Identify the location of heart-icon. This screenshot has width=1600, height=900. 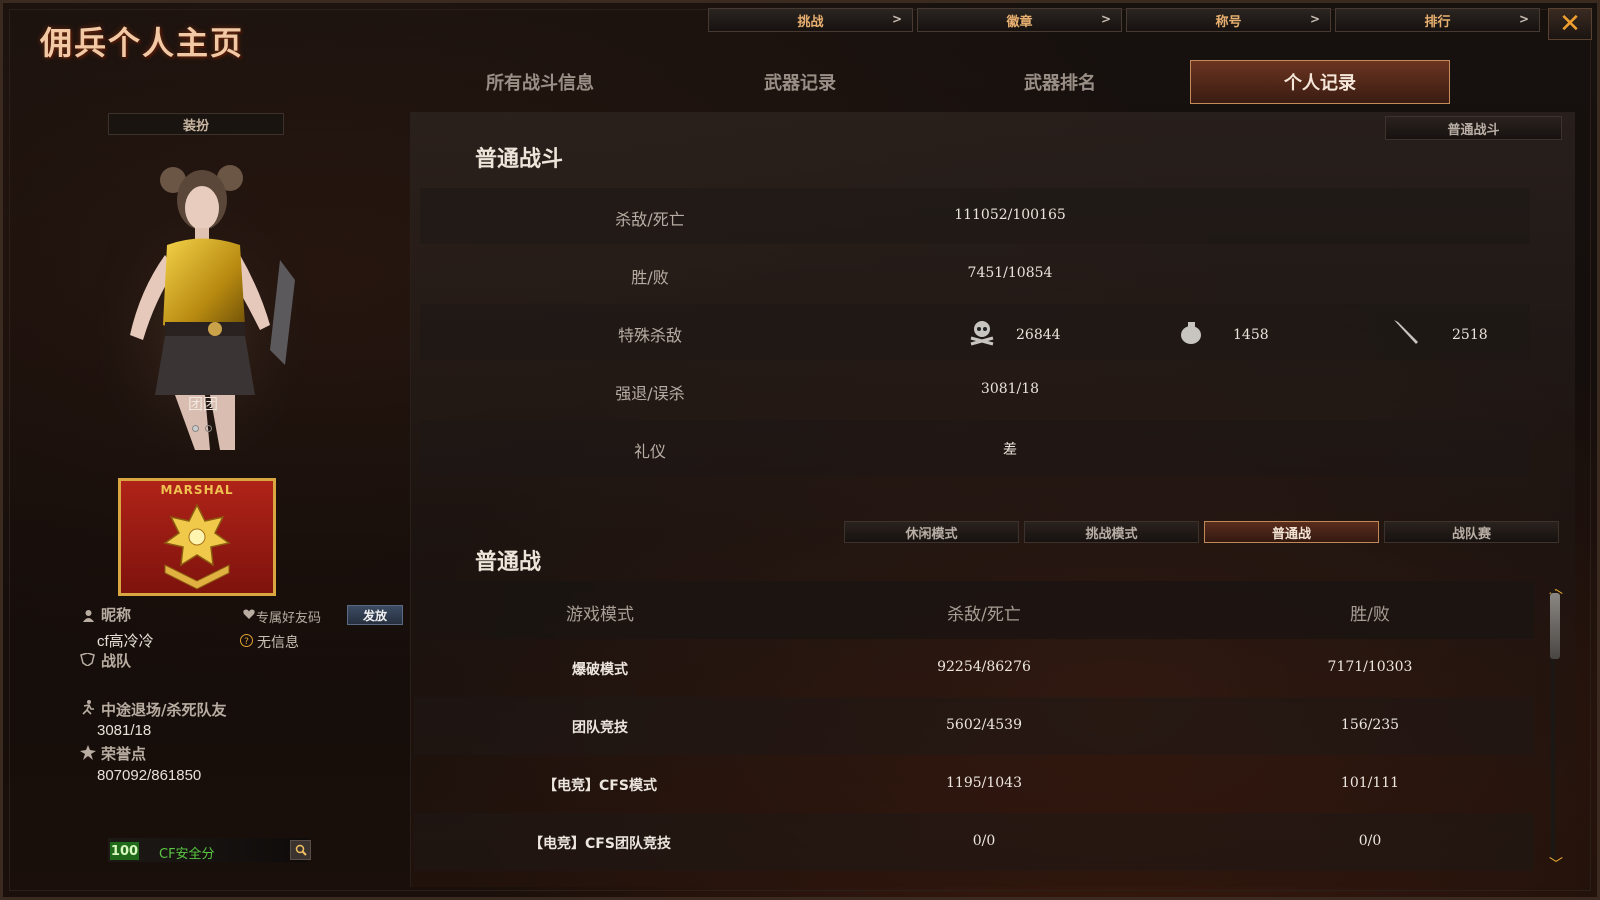
(249, 614).